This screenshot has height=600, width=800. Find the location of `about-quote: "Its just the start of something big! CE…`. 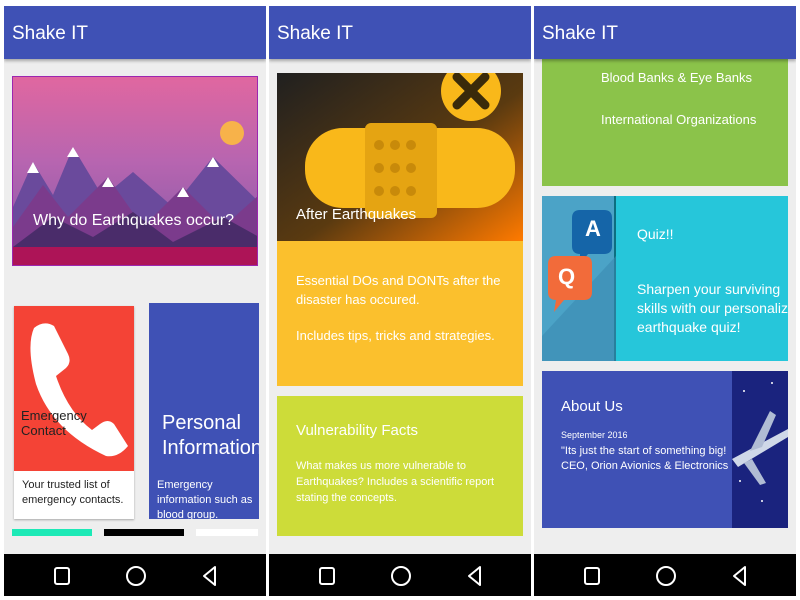

about-quote: "Its just the start of something big! CE… is located at coordinates (645, 458).